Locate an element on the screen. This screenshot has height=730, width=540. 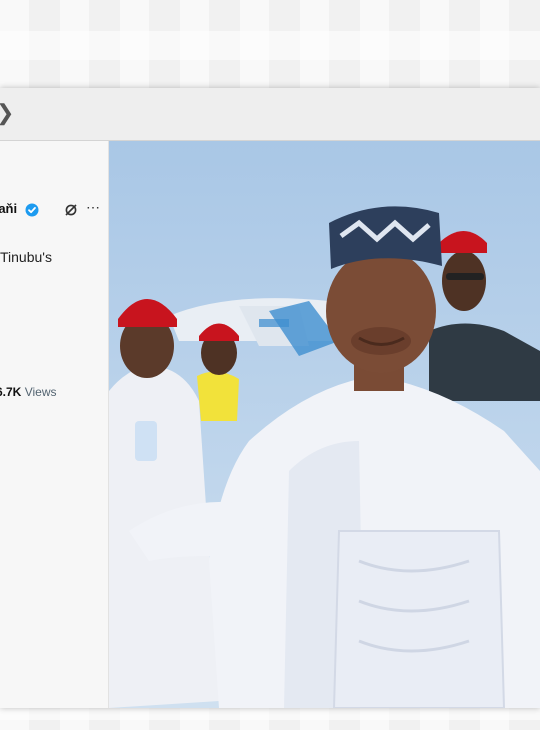
views-label: Views is located at coordinates (40, 392).